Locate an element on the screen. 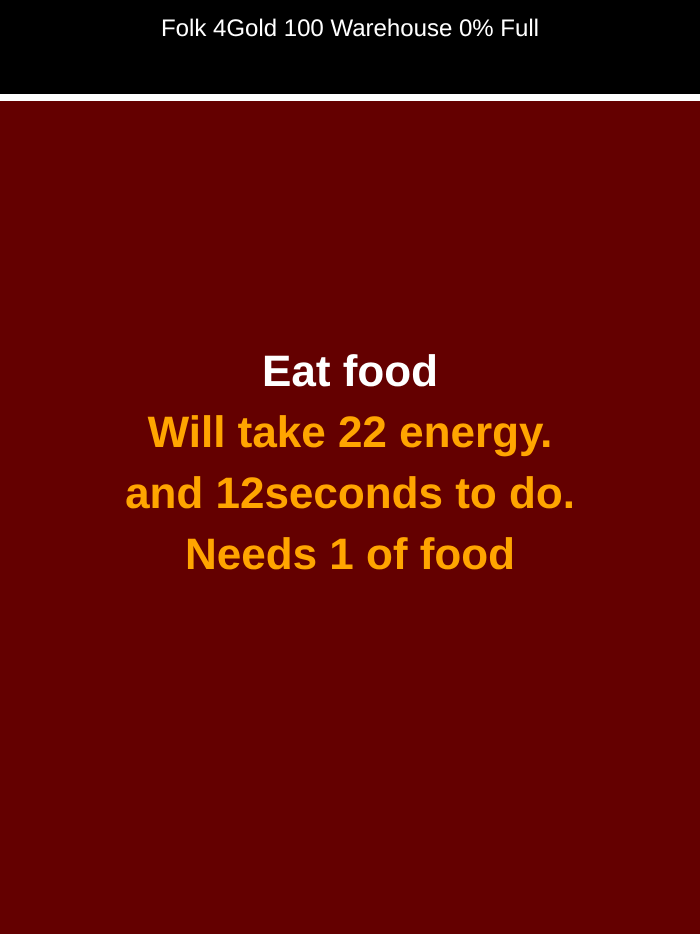 The image size is (700, 934). action-detail: Will take 22 energy. is located at coordinates (350, 432).